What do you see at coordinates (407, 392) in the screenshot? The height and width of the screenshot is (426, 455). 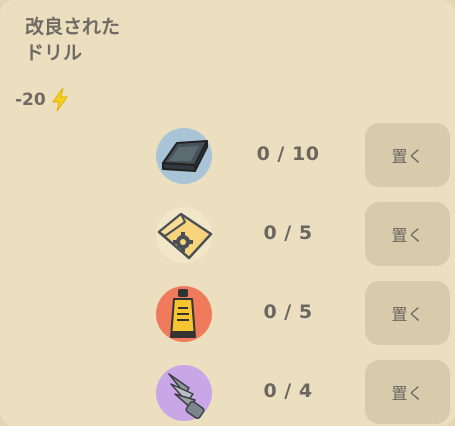 I see `place-button-drill: 置く` at bounding box center [407, 392].